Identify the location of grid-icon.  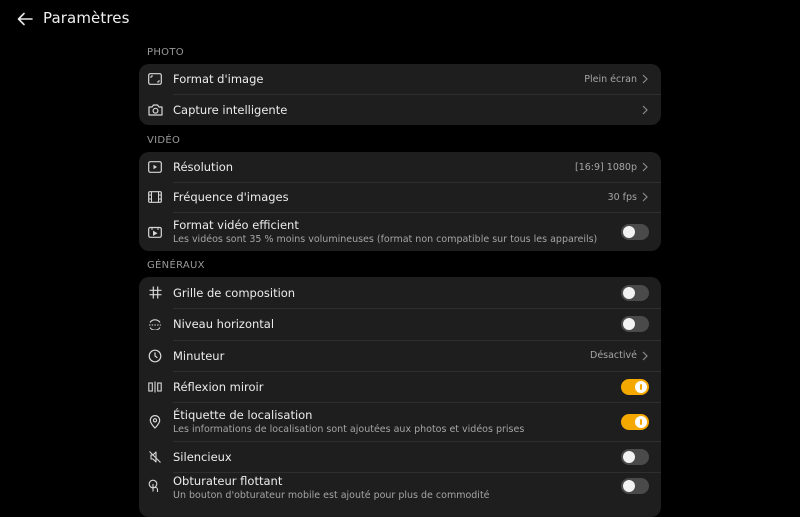
(155, 293).